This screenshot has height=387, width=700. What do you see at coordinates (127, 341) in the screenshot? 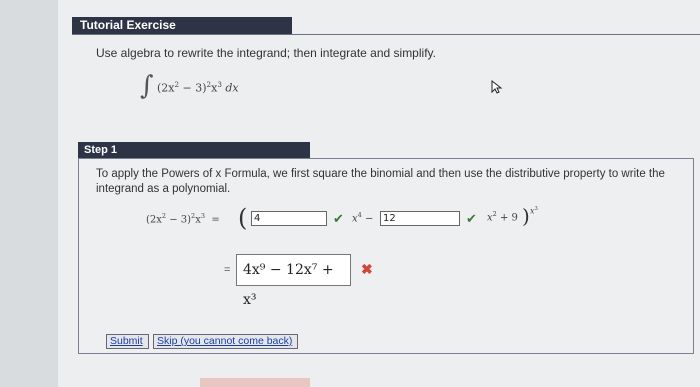
I see `submit-button: Submit` at bounding box center [127, 341].